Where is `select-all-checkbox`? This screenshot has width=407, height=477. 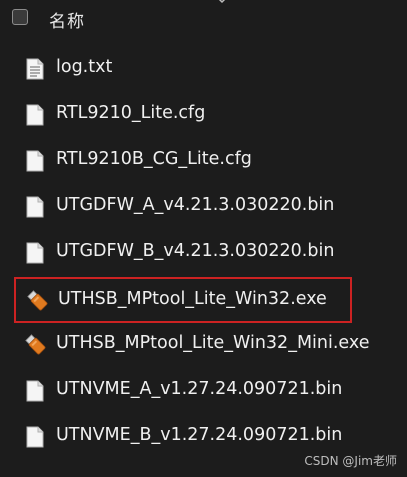
select-all-checkbox is located at coordinates (20, 17).